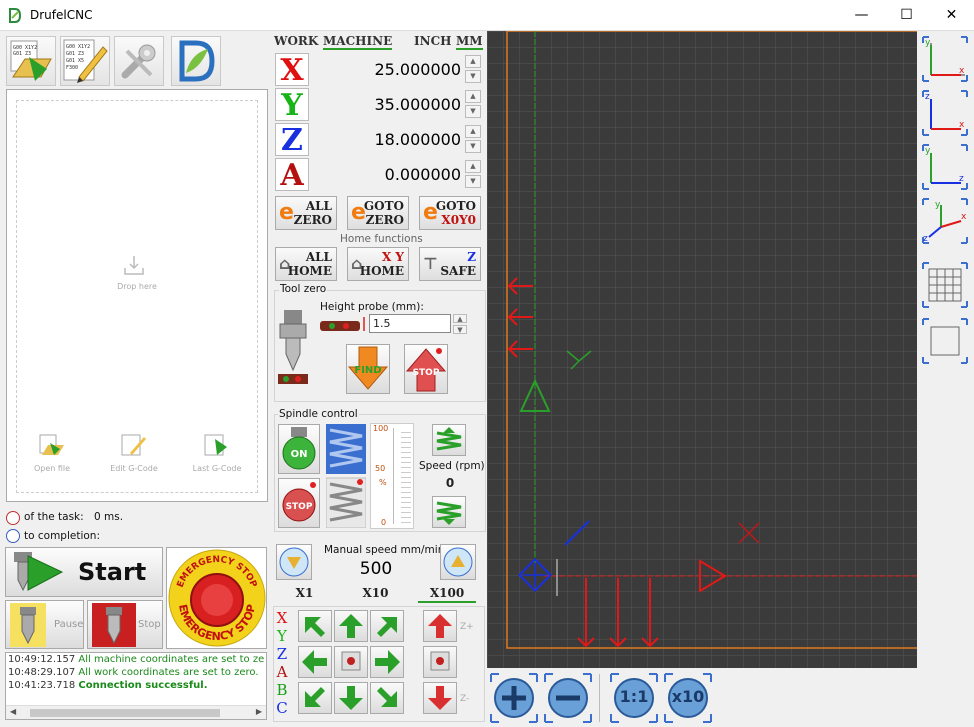  I want to click on goto-zero-icon: e, so click(358, 212).